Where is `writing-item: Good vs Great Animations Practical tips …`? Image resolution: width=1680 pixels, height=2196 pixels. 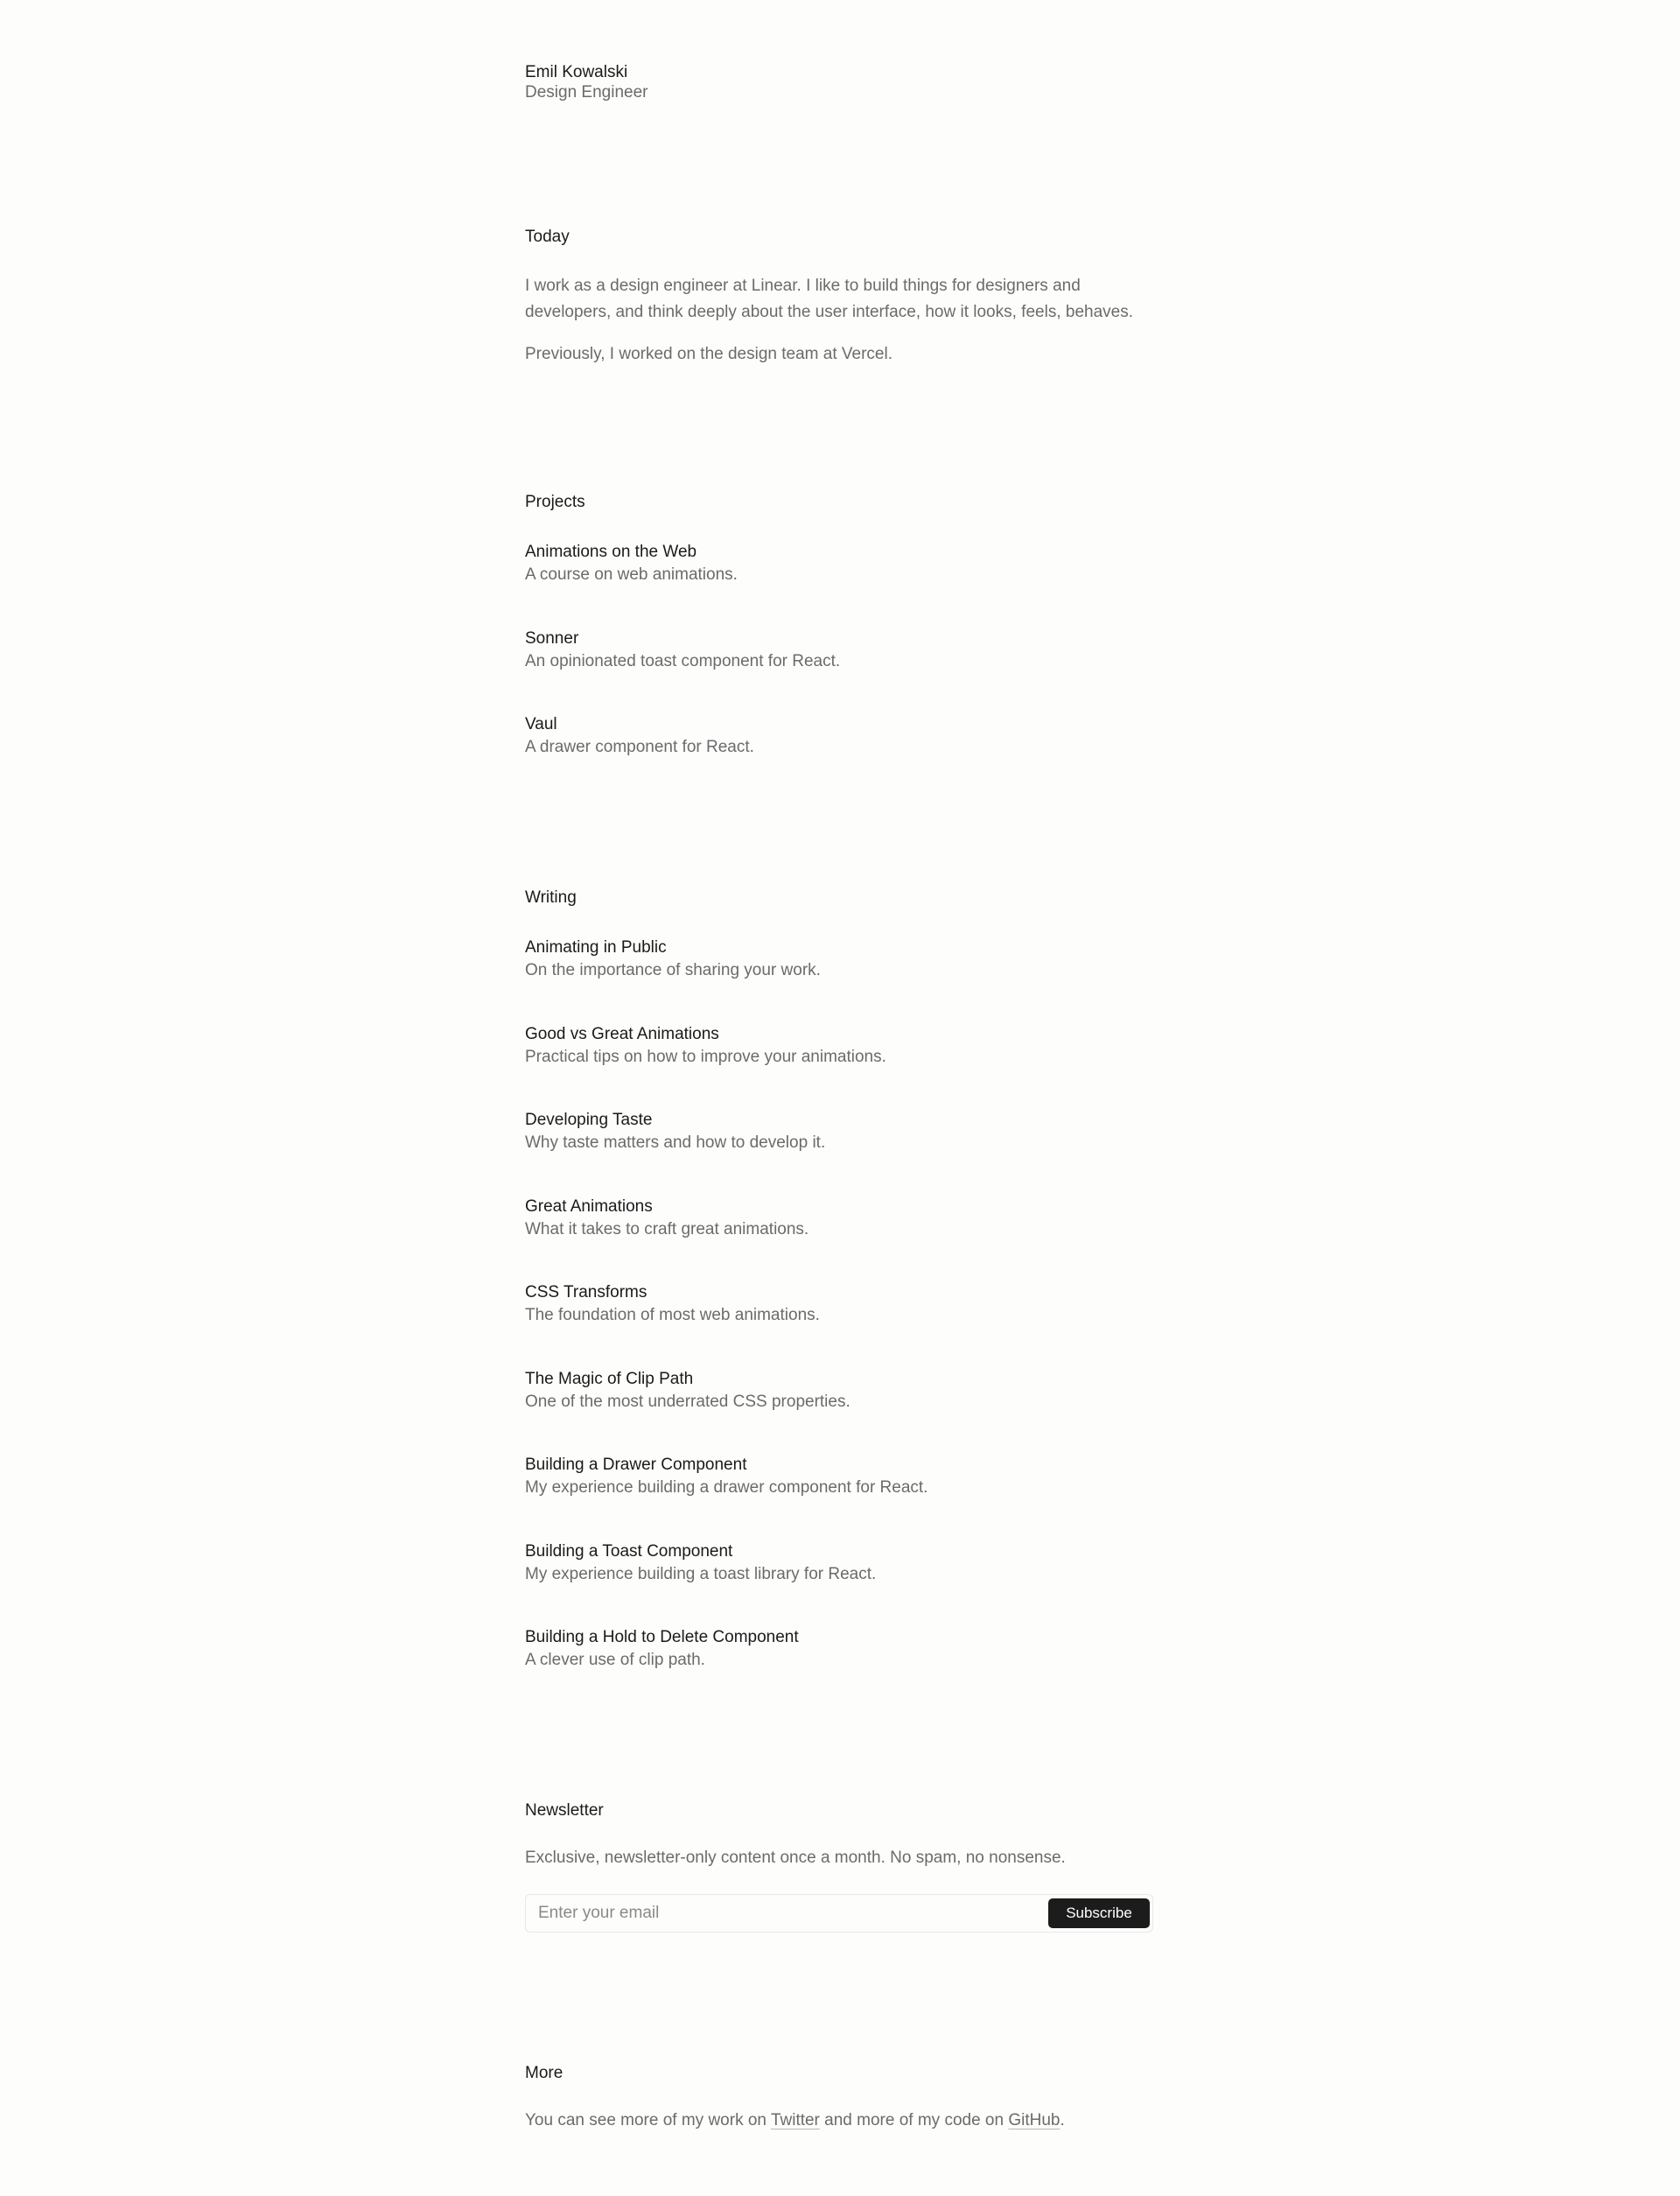 writing-item: Good vs Great Animations Practical tips … is located at coordinates (705, 1046).